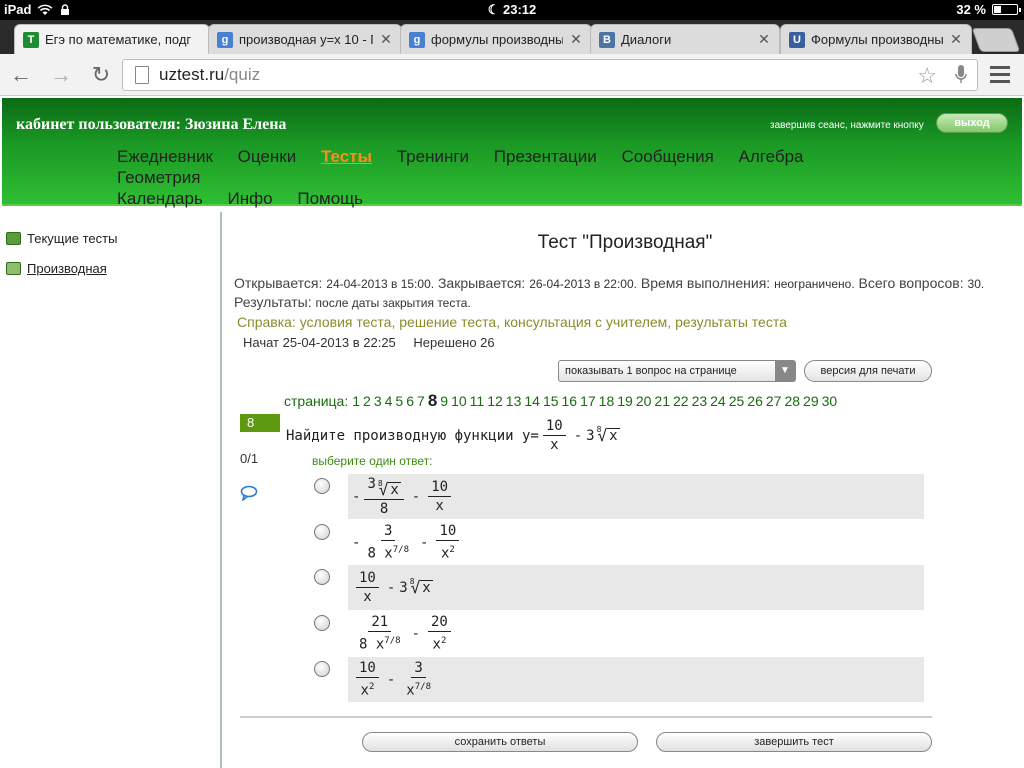  What do you see at coordinates (668, 156) in the screenshot?
I see `nav-messages: Сообщения` at bounding box center [668, 156].